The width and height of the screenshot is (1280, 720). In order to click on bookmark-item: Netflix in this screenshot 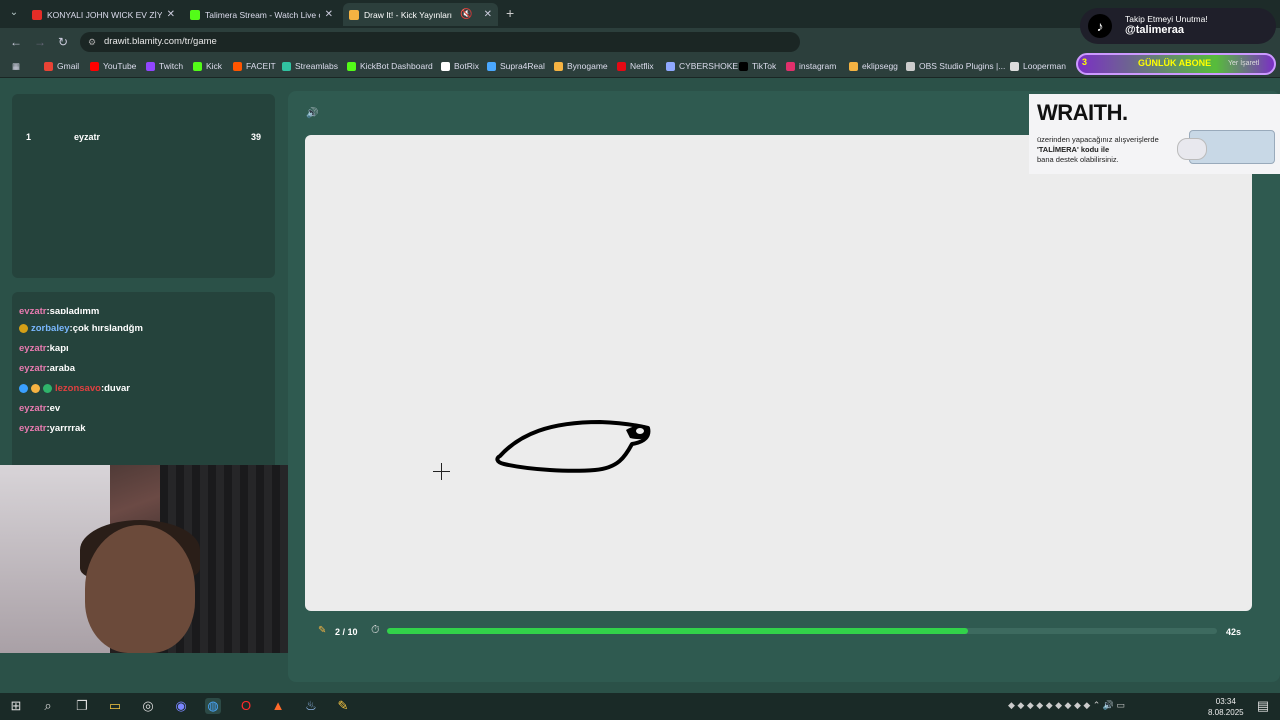, I will do `click(635, 66)`.